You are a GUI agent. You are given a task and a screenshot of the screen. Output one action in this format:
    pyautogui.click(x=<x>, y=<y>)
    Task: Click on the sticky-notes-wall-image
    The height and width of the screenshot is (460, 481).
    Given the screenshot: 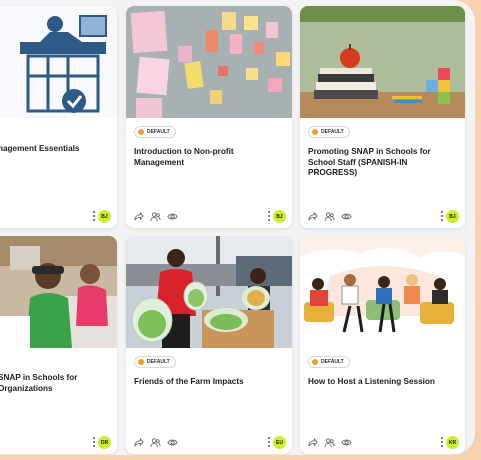 What is the action you would take?
    pyautogui.click(x=209, y=62)
    